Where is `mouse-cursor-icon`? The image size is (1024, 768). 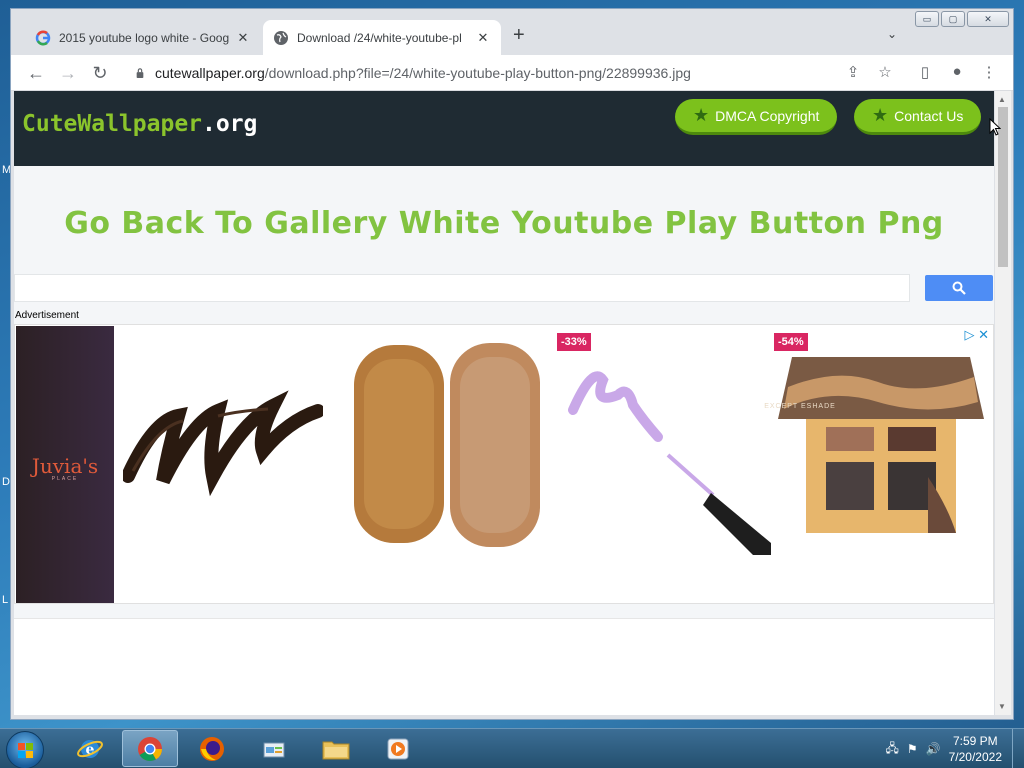 mouse-cursor-icon is located at coordinates (995, 127).